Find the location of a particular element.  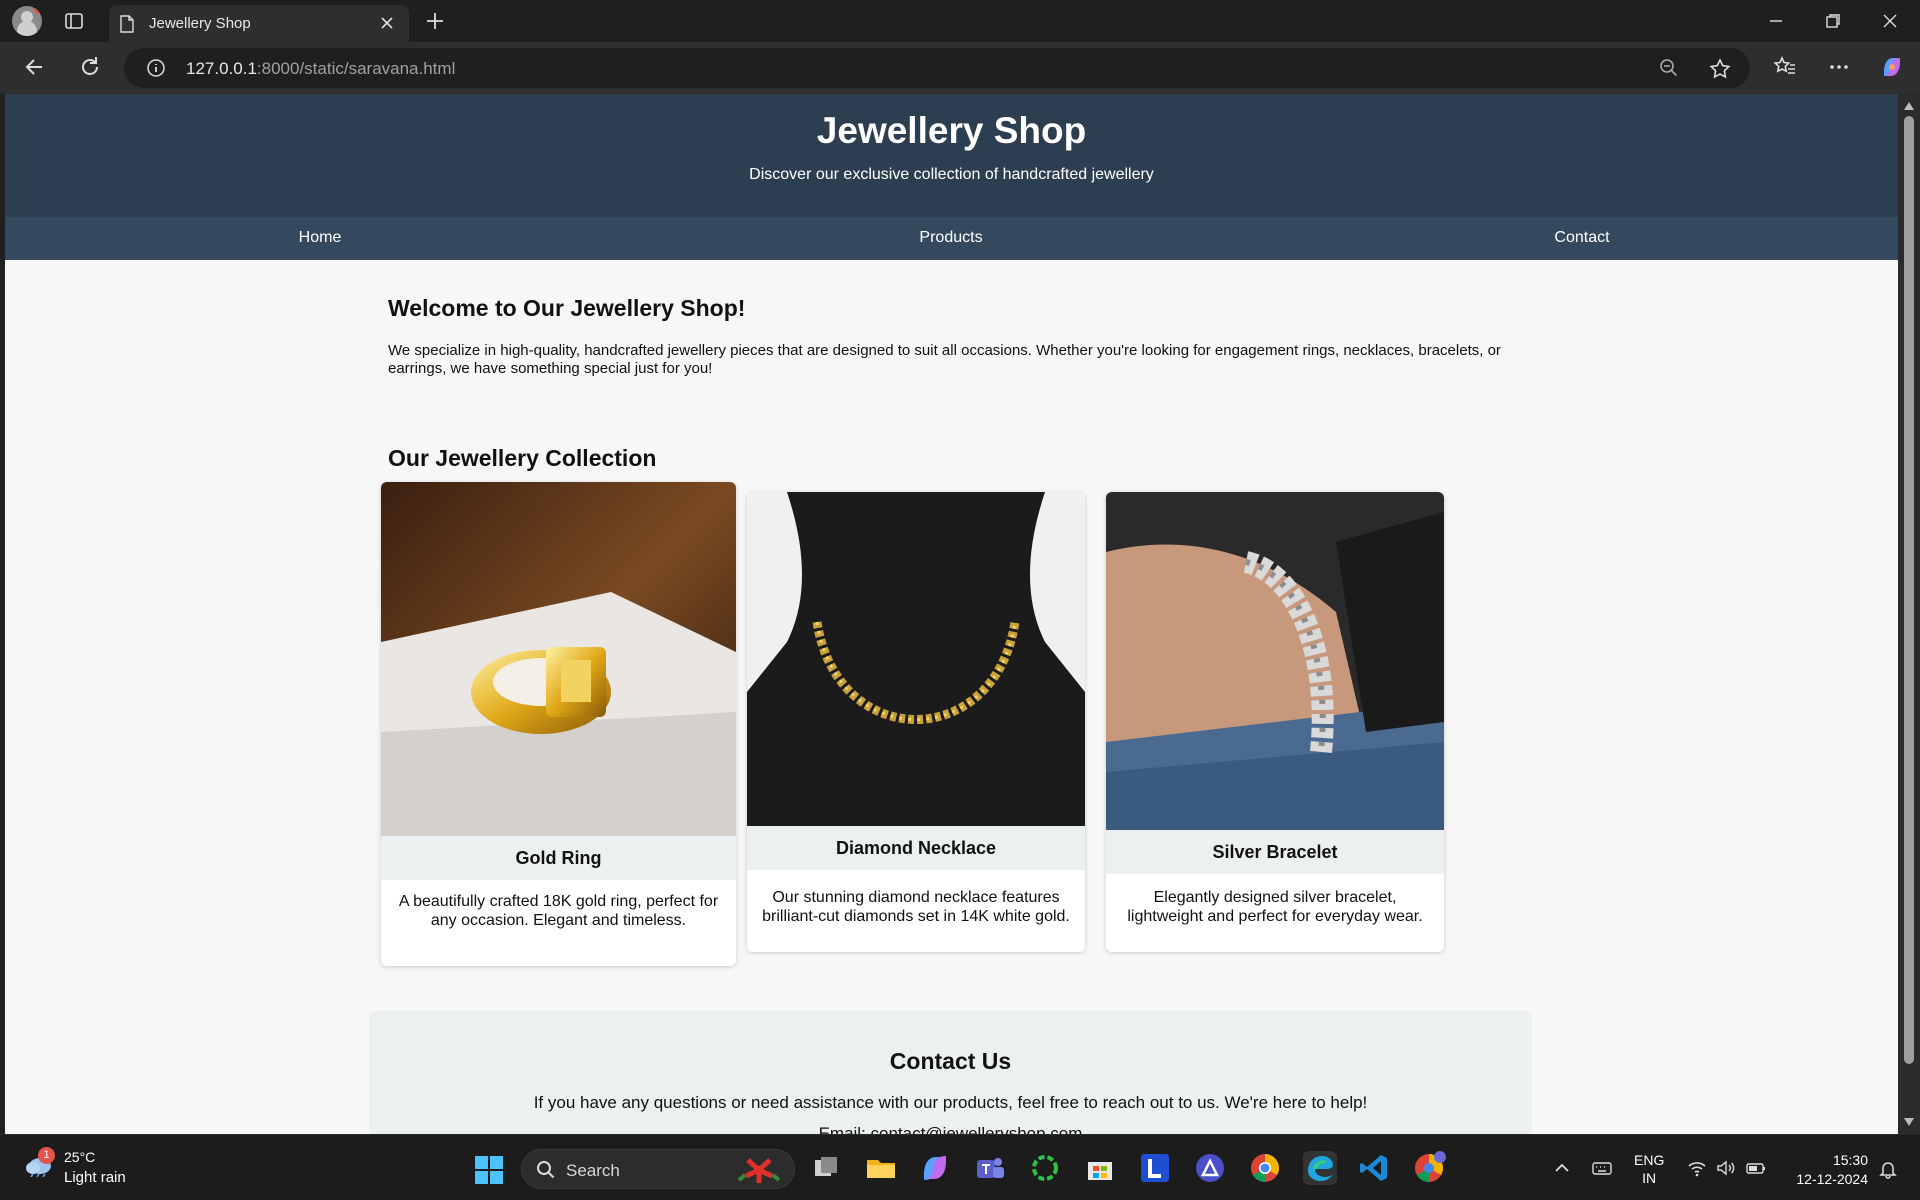

edge-icon is located at coordinates (1320, 1168).